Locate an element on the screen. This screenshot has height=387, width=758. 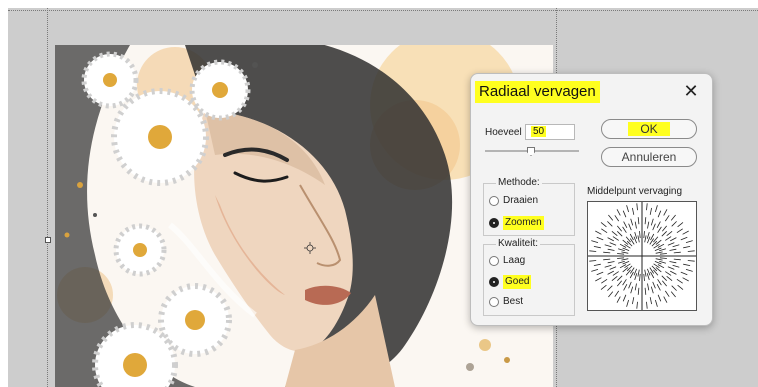
ok-button-label: OK is located at coordinates (649, 129).